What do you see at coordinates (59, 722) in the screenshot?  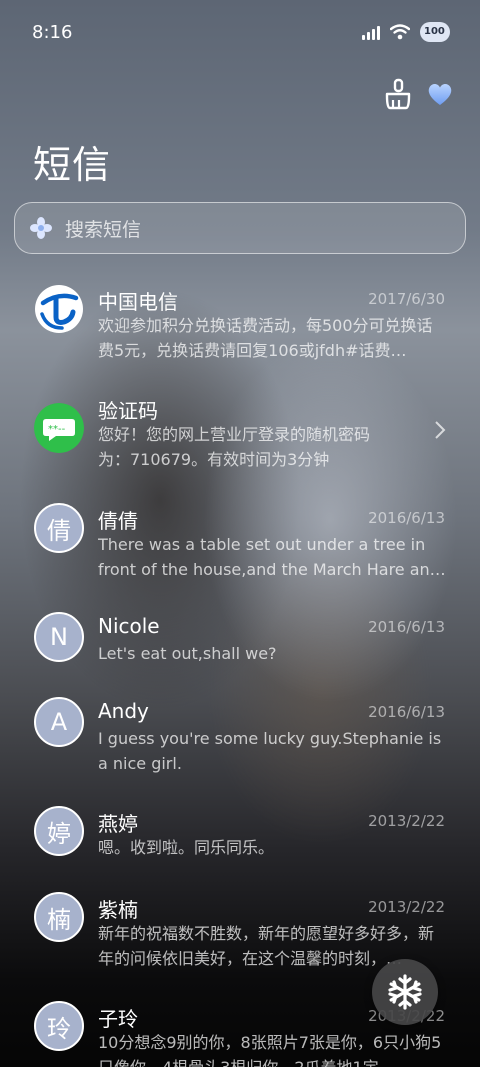 I see `avatar: A` at bounding box center [59, 722].